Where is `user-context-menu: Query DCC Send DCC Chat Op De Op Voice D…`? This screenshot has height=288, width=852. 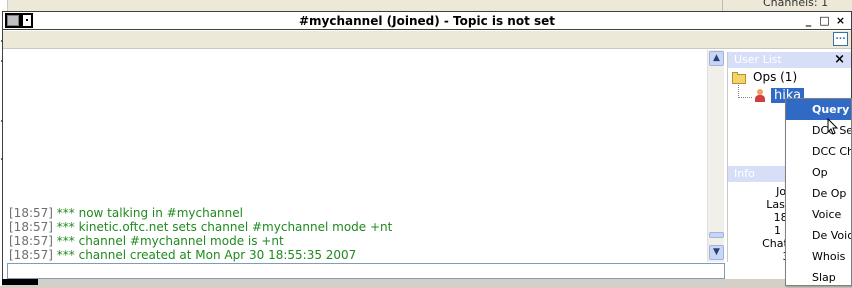
user-context-menu: Query DCC Send DCC Chat Op De Op Voice D… is located at coordinates (818, 192).